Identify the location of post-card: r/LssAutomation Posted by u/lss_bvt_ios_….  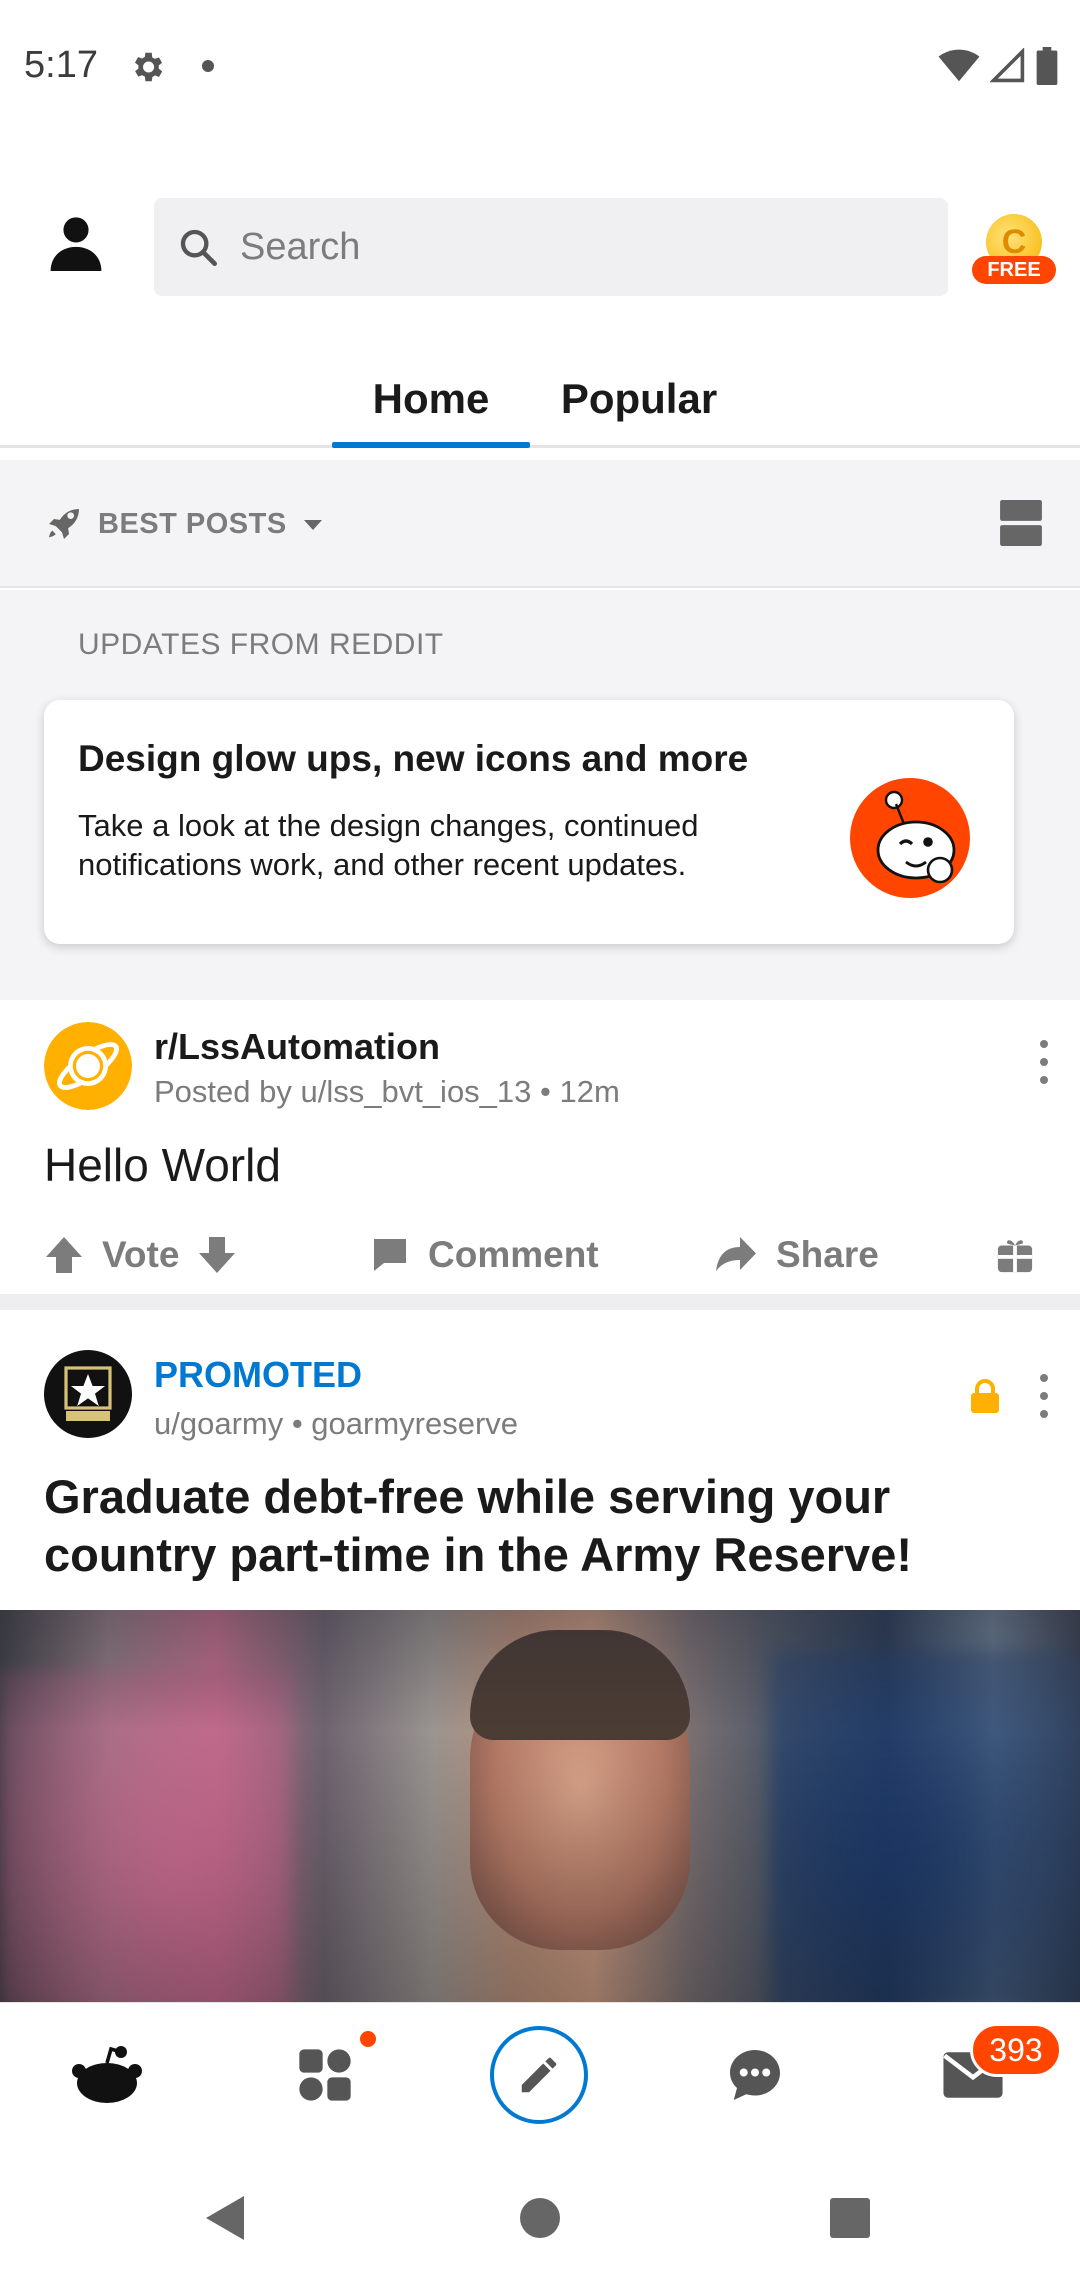
(540, 1155).